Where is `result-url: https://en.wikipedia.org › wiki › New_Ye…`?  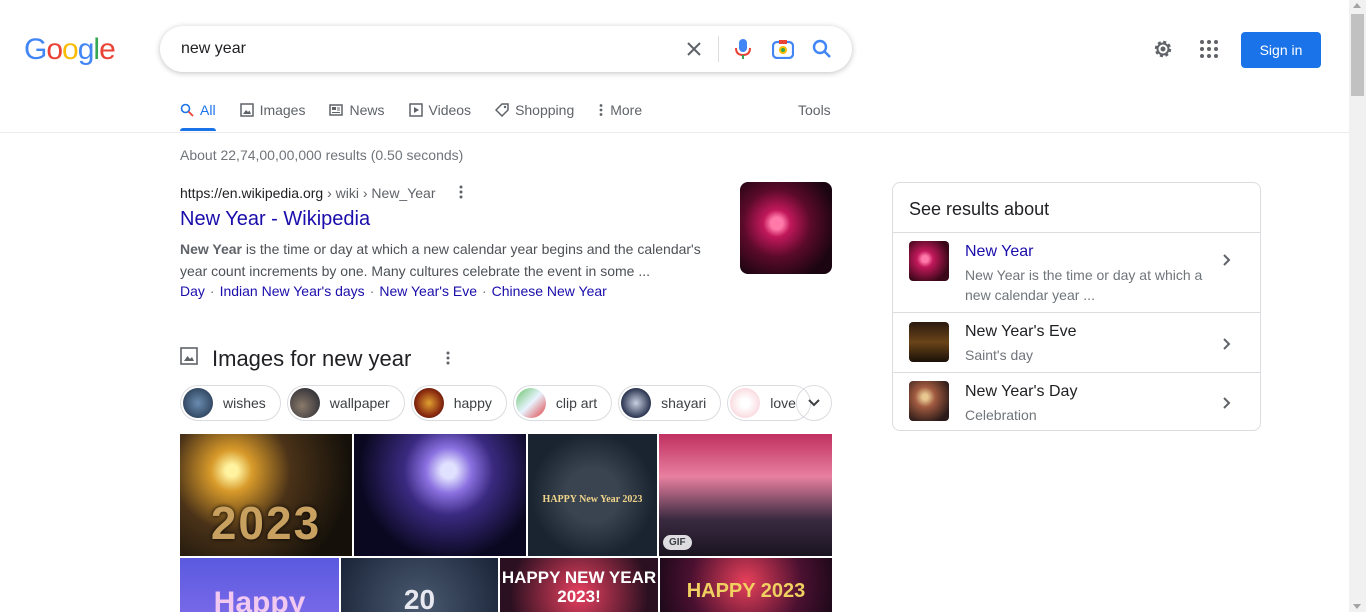
result-url: https://en.wikipedia.org › wiki › New_Ye… is located at coordinates (308, 193).